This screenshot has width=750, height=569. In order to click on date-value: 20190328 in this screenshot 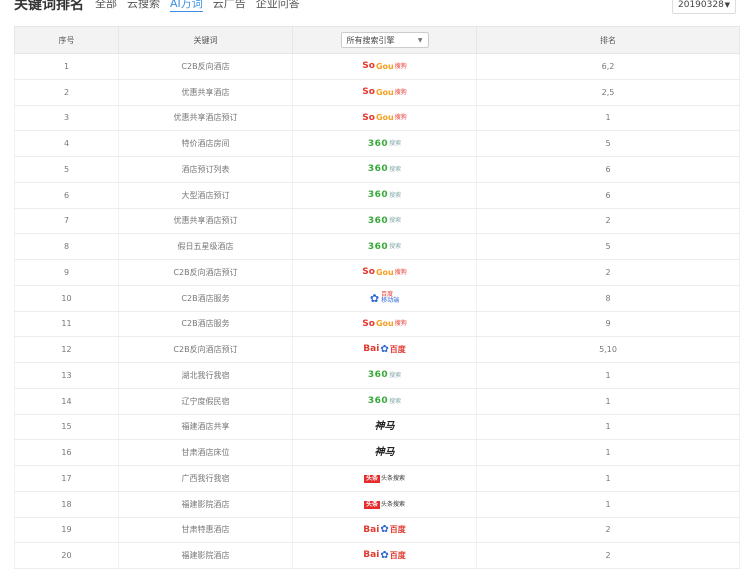, I will do `click(701, 5)`.